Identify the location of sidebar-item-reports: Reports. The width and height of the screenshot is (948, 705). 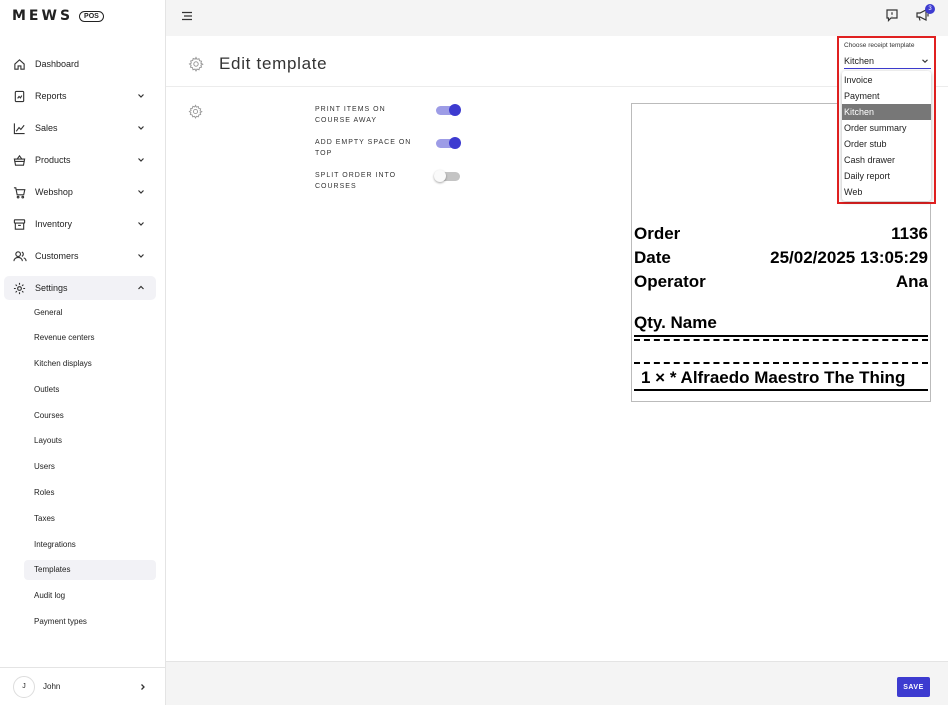
(80, 96).